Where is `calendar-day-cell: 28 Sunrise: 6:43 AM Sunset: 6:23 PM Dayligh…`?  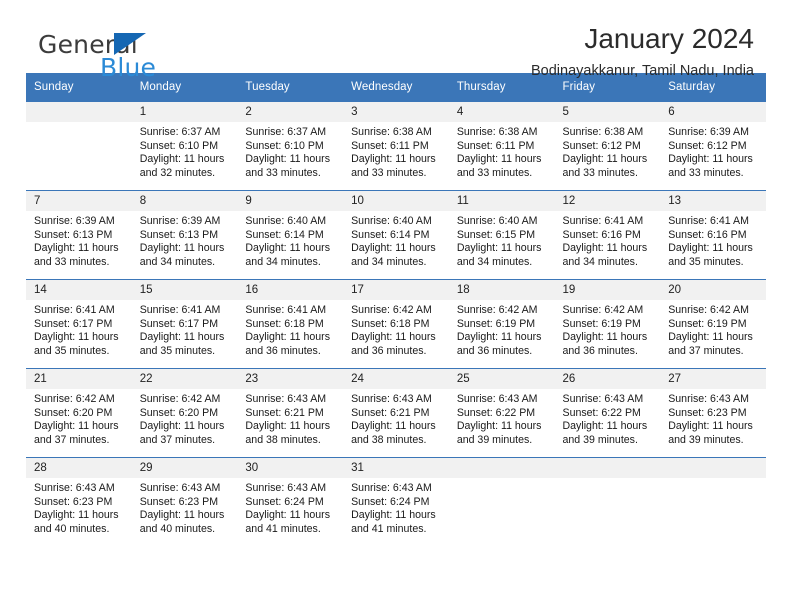
calendar-day-cell: 28 Sunrise: 6:43 AM Sunset: 6:23 PM Dayligh… is located at coordinates (79, 501).